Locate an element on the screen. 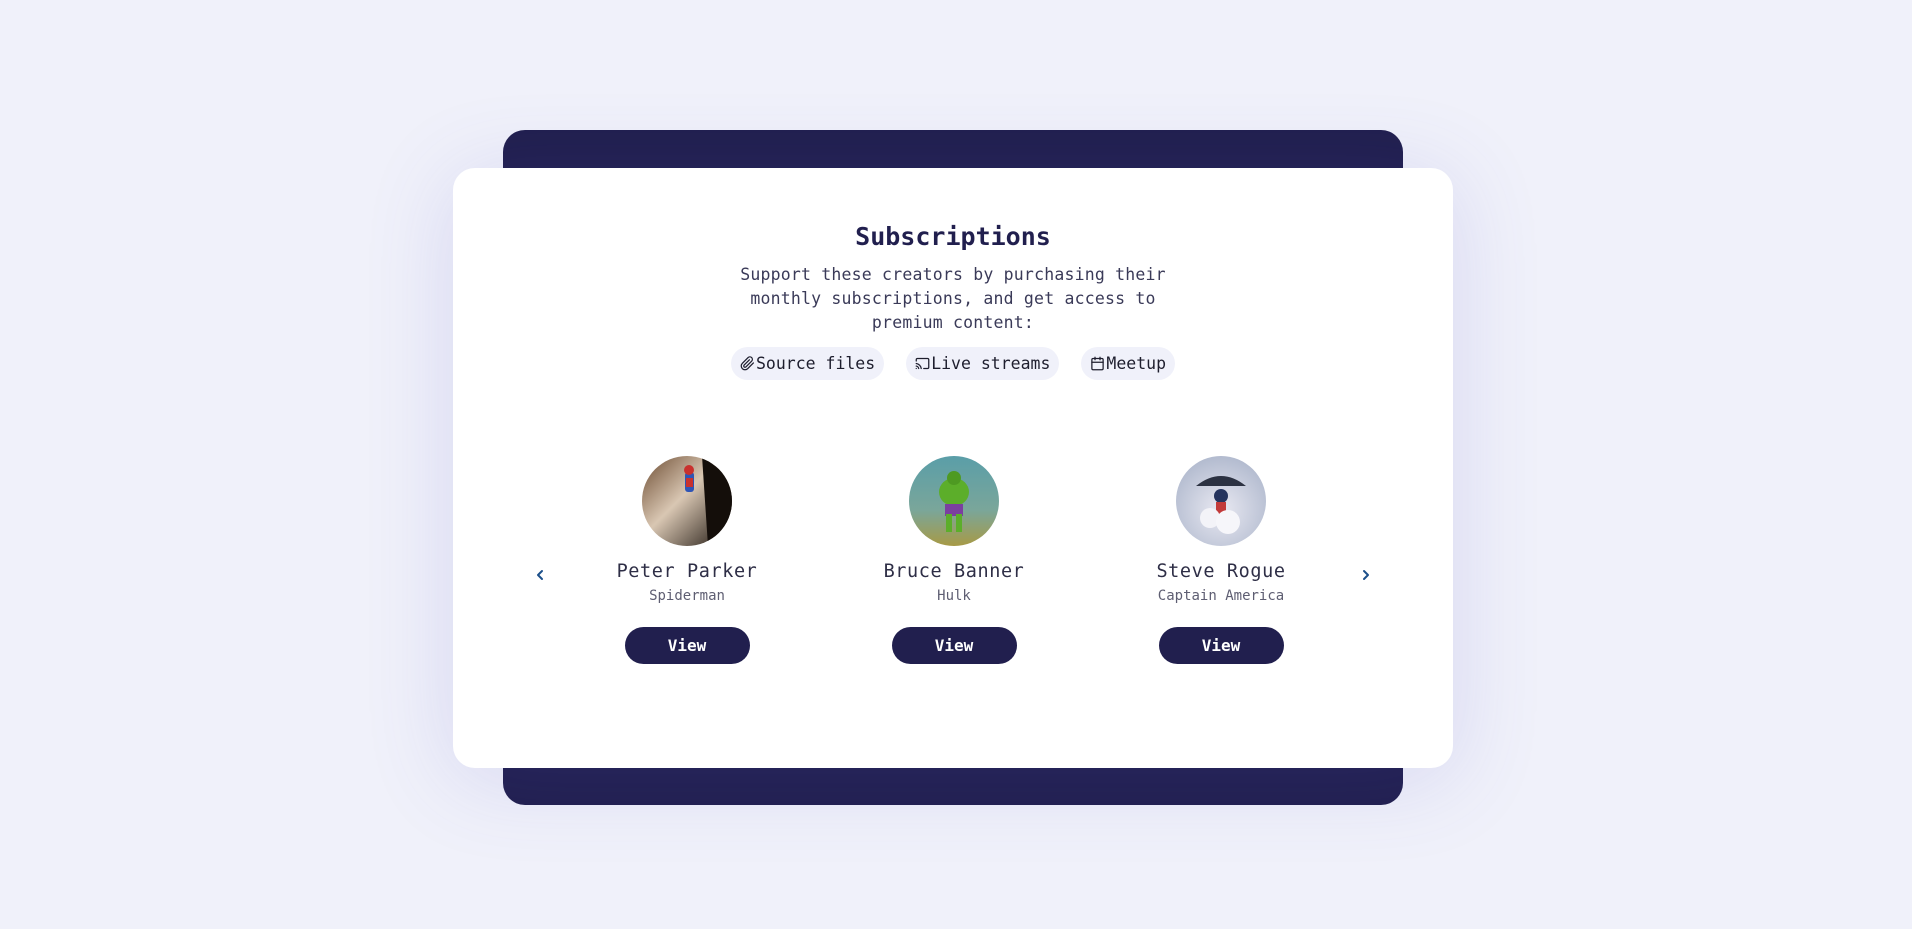  chevron-right-icon is located at coordinates (1366, 575).